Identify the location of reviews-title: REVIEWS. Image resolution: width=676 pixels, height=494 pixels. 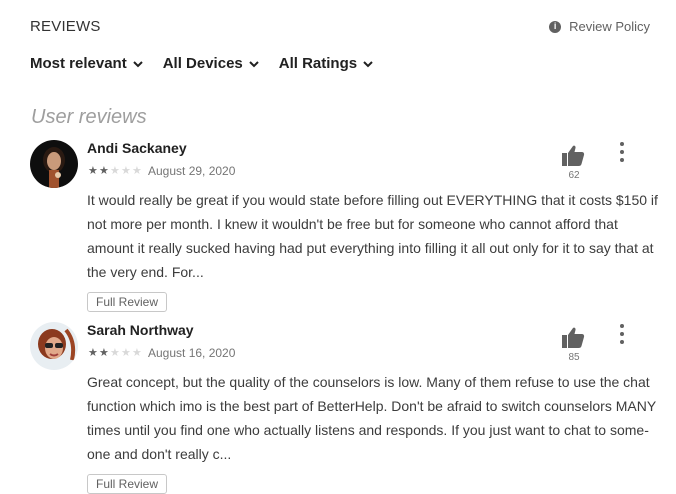
(65, 26).